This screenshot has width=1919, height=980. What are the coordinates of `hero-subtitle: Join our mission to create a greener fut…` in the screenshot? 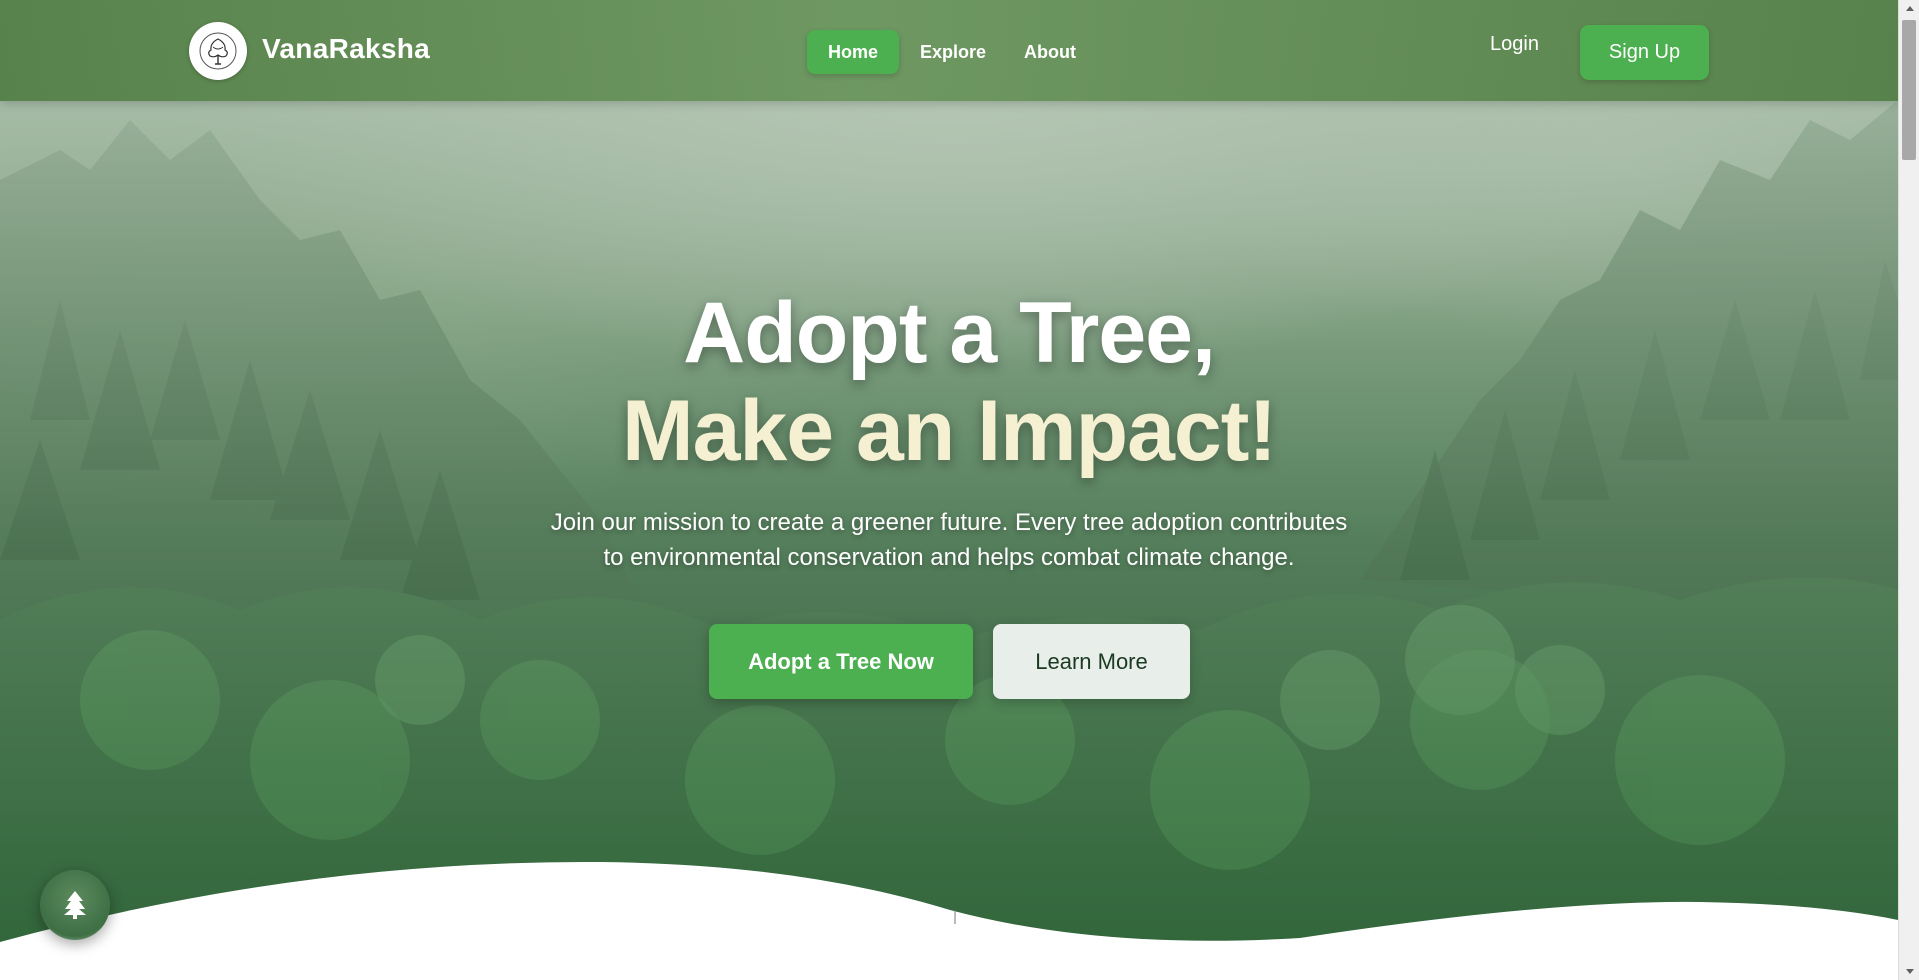 It's located at (949, 540).